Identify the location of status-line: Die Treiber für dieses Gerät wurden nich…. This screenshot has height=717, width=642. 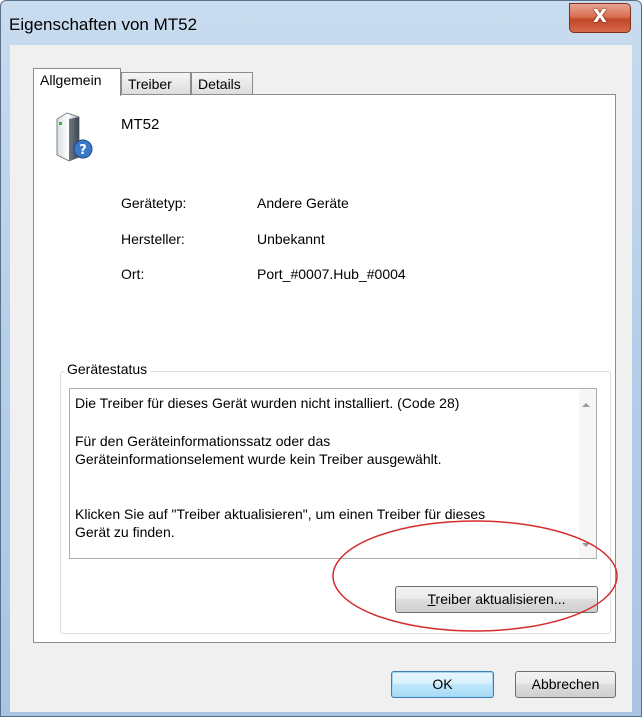
(267, 403).